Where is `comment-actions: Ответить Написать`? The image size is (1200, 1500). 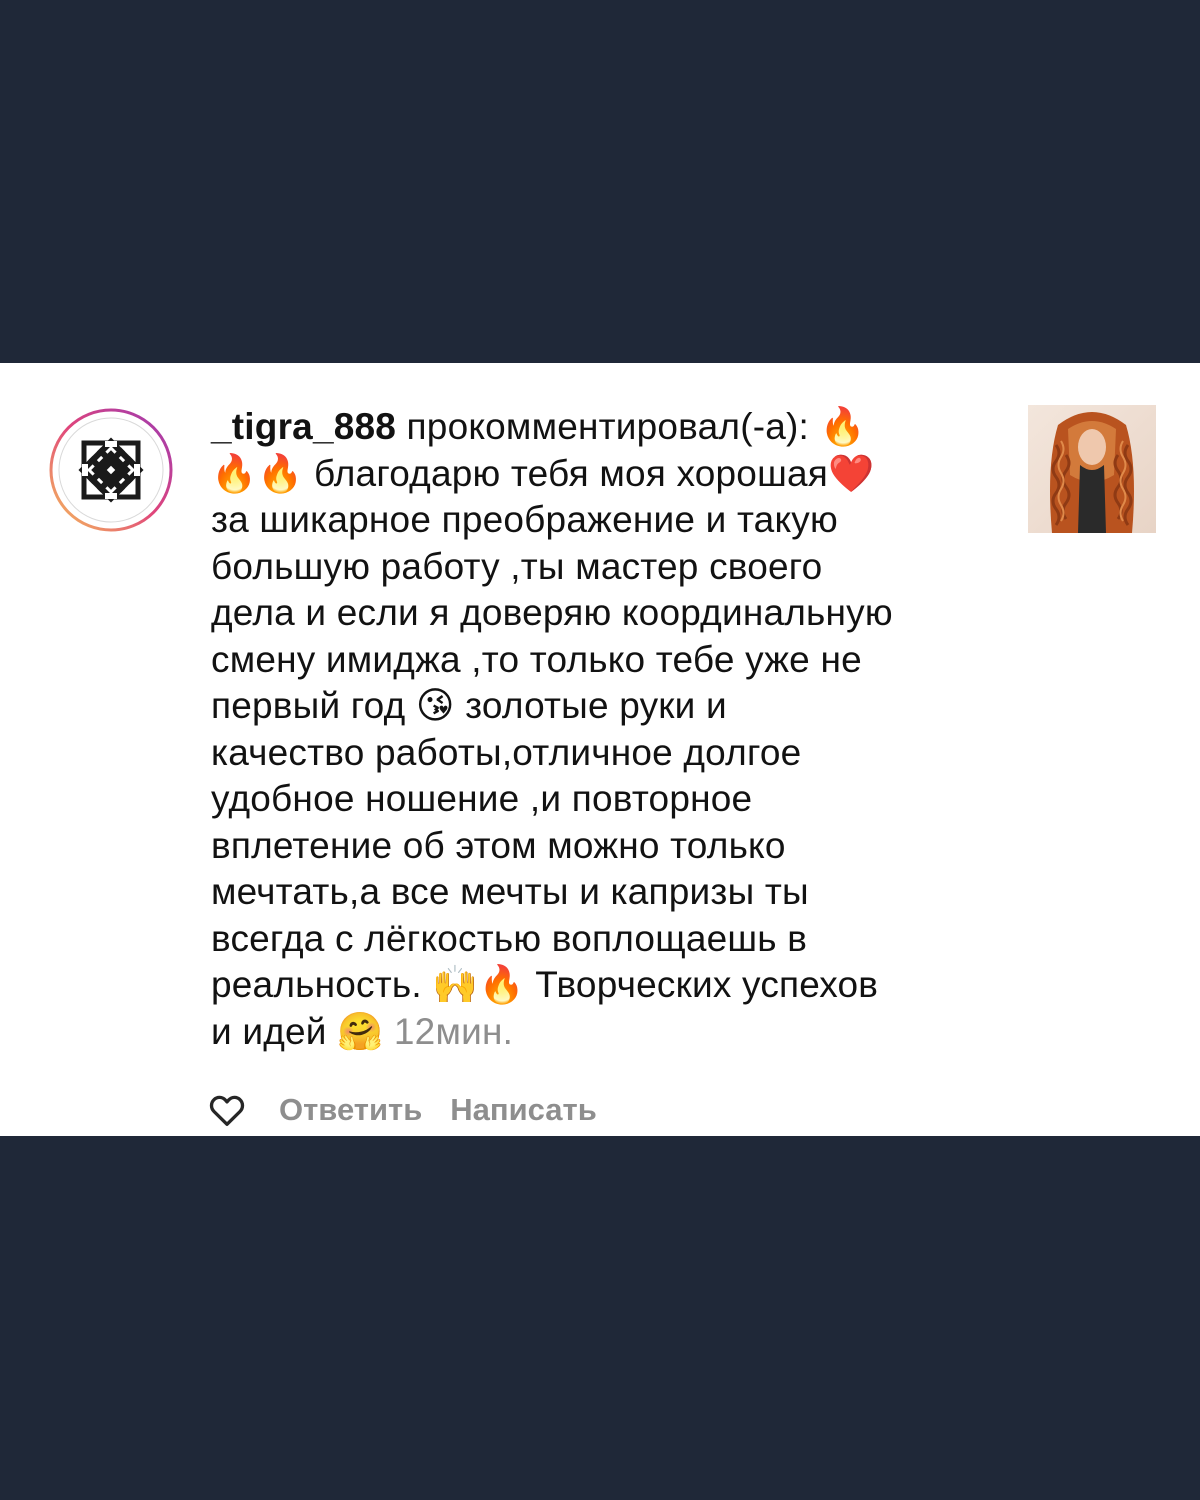 comment-actions: Ответить Написать is located at coordinates (402, 1110).